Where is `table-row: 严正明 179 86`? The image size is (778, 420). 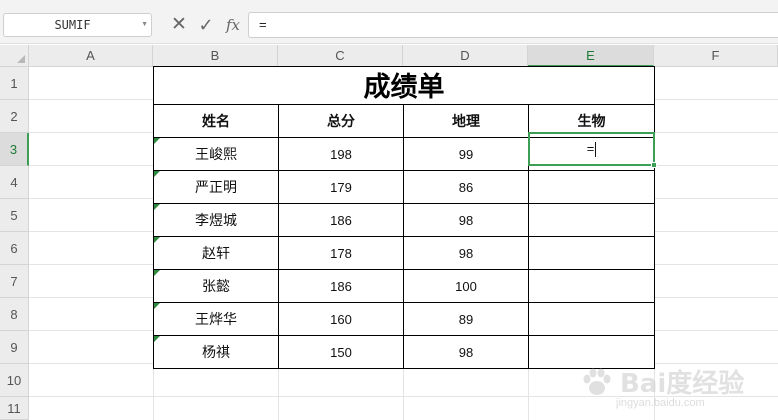 table-row: 严正明 179 86 is located at coordinates (404, 187).